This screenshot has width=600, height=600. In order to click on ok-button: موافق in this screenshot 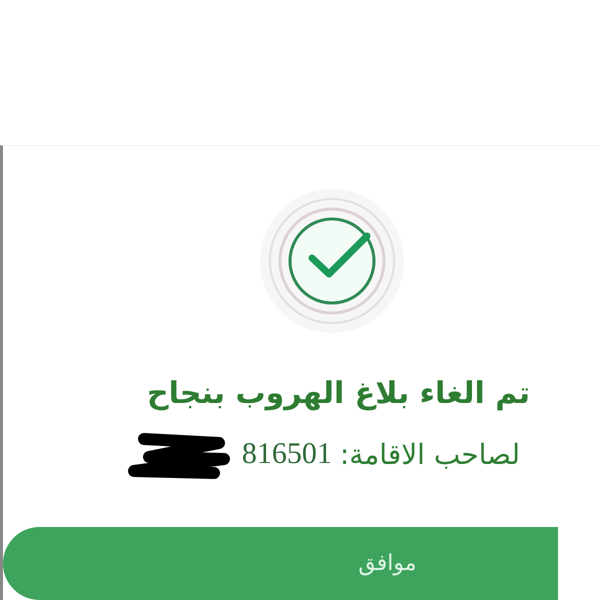, I will do `click(280, 563)`.